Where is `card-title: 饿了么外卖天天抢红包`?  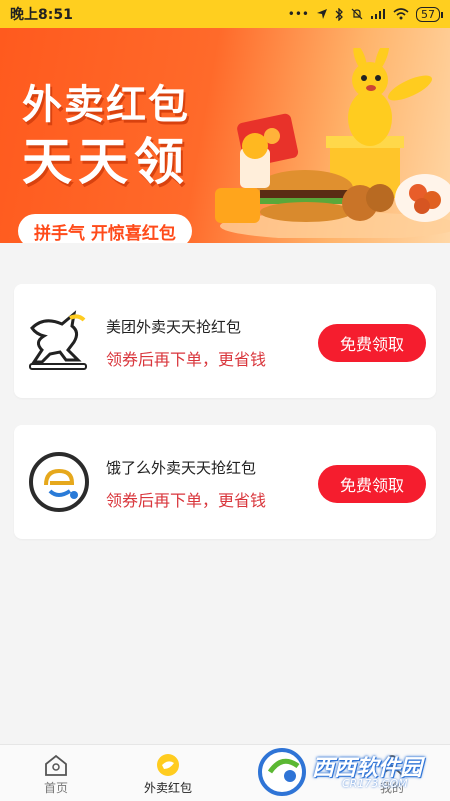 card-title: 饿了么外卖天天抢红包 is located at coordinates (181, 468).